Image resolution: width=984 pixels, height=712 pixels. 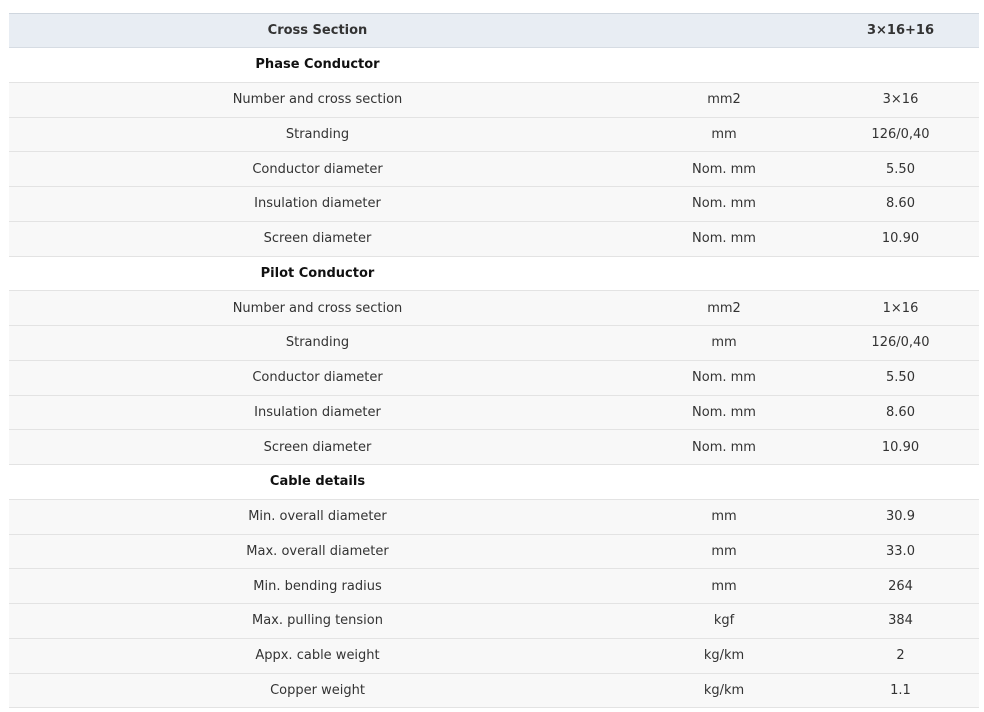 I want to click on section-title: Phase Conductor, so click(x=317, y=65).